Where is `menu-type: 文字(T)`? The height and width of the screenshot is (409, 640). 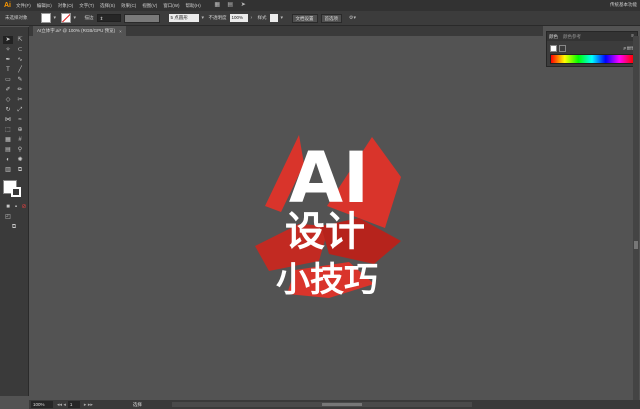 menu-type: 文字(T) is located at coordinates (86, 6).